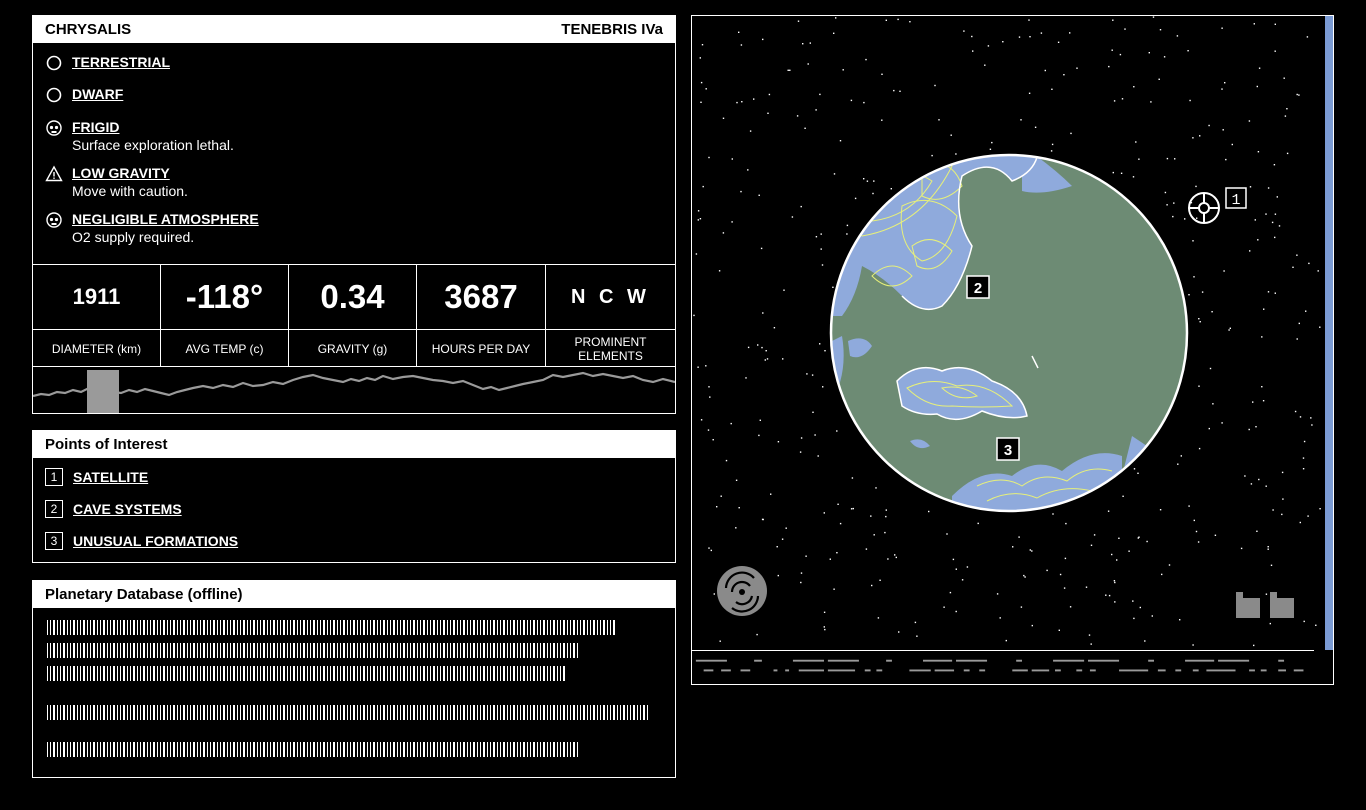  Describe the element at coordinates (127, 509) in the screenshot. I see `poi-label: CAVE SYSTEMS` at that location.